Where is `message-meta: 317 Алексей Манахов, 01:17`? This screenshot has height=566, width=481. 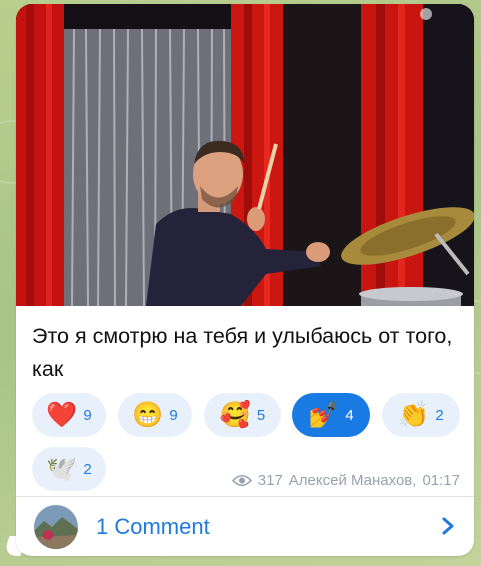 message-meta: 317 Алексей Манахов, 01:17 is located at coordinates (345, 480).